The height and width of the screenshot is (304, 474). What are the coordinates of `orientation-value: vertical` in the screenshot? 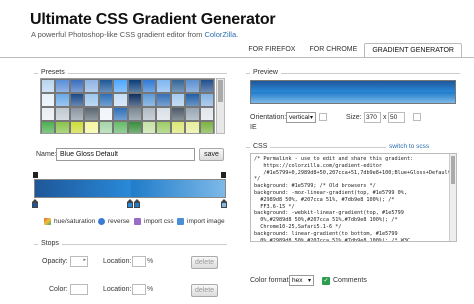 It's located at (299, 117).